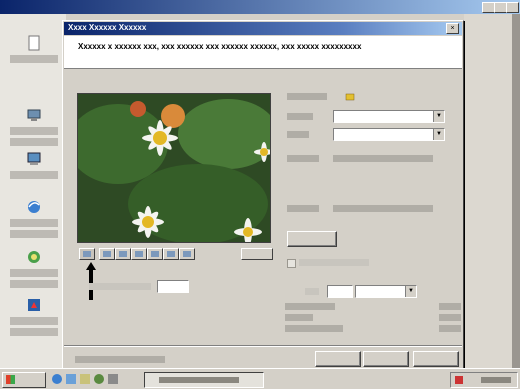  I want to click on quicklaunch-ie-icon, so click(57, 379).